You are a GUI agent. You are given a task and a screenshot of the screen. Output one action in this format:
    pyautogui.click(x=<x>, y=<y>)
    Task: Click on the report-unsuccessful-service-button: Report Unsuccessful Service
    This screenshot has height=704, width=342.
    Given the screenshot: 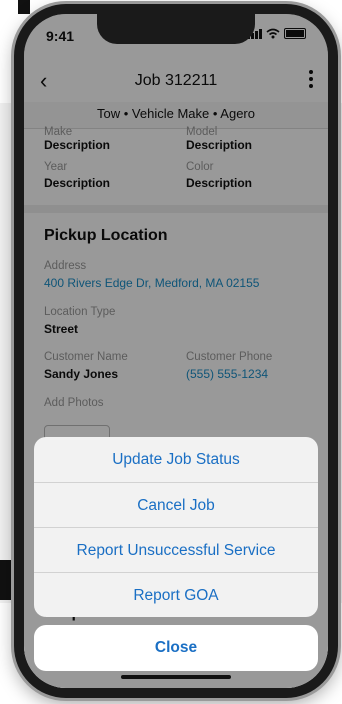 What is the action you would take?
    pyautogui.click(x=176, y=549)
    